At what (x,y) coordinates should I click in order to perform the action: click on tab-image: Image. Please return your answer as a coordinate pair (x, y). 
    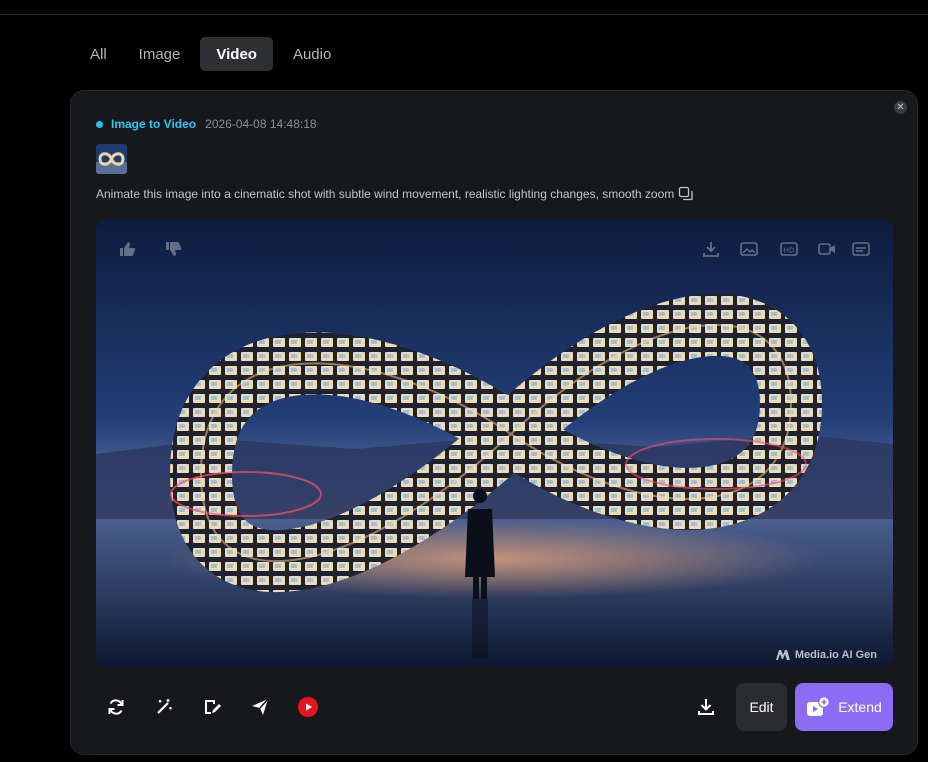
    Looking at the image, I should click on (160, 54).